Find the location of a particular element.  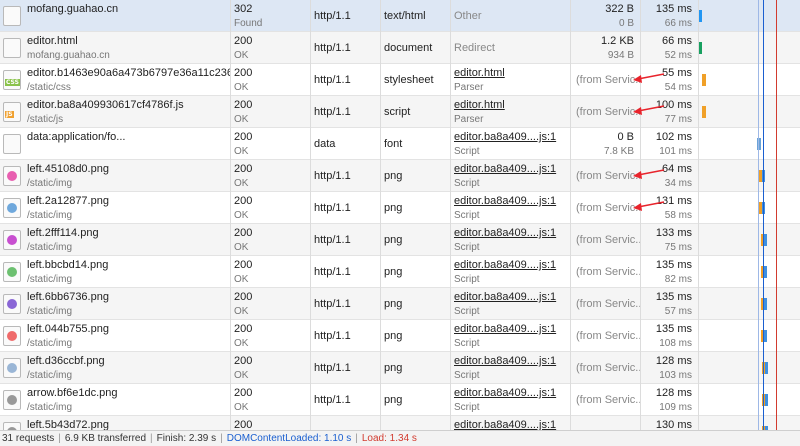

request-name: left.6bb6736.png is located at coordinates (68, 297).